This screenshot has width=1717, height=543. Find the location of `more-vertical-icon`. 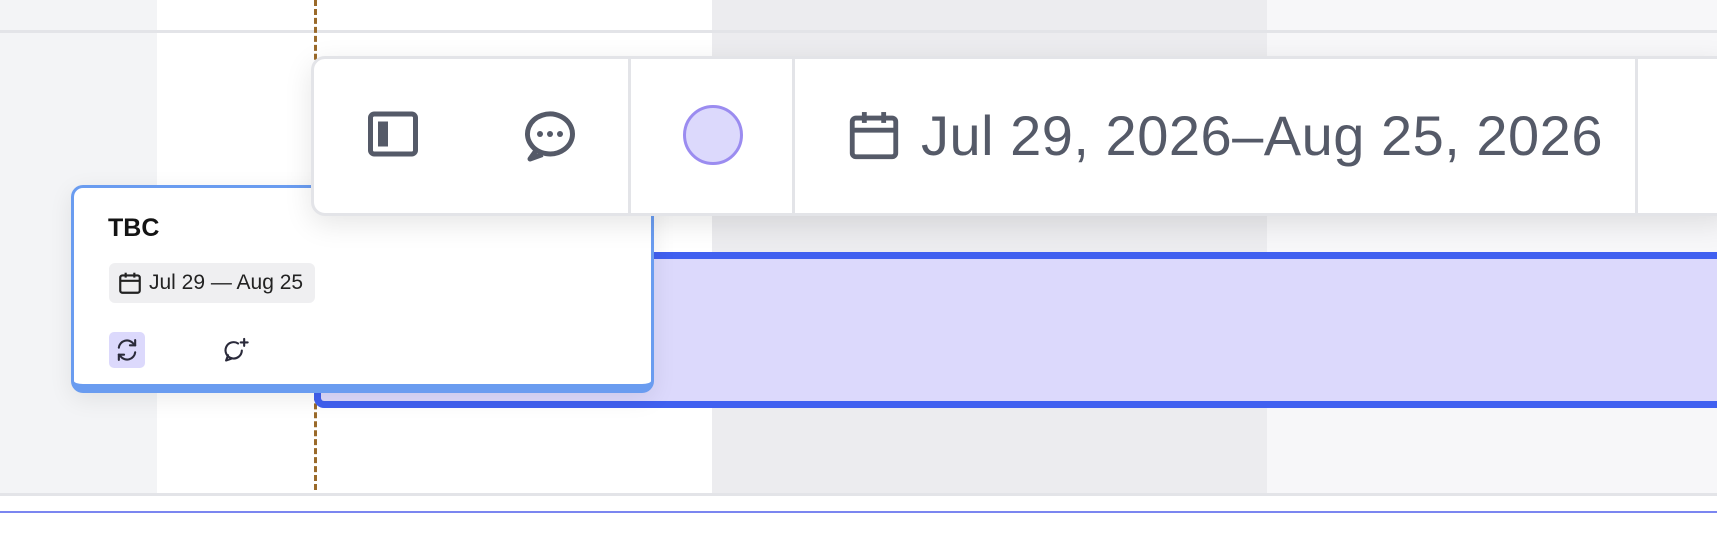

more-vertical-icon is located at coordinates (1715, 137).